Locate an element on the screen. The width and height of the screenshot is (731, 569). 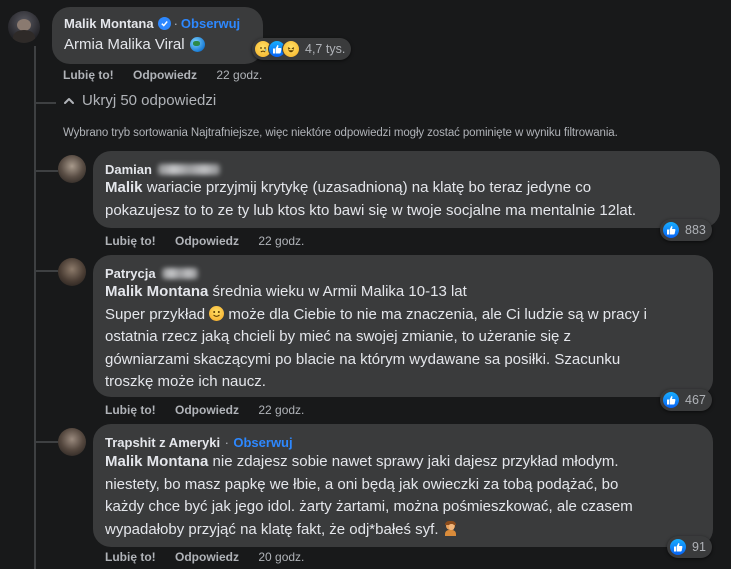
reply-3-actions: Lubię to! Odpowiedz 20 godz. is located at coordinates (204, 557).